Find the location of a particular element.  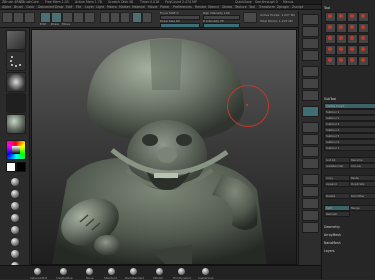

del-other-button: Del Other is located at coordinates (362, 196).